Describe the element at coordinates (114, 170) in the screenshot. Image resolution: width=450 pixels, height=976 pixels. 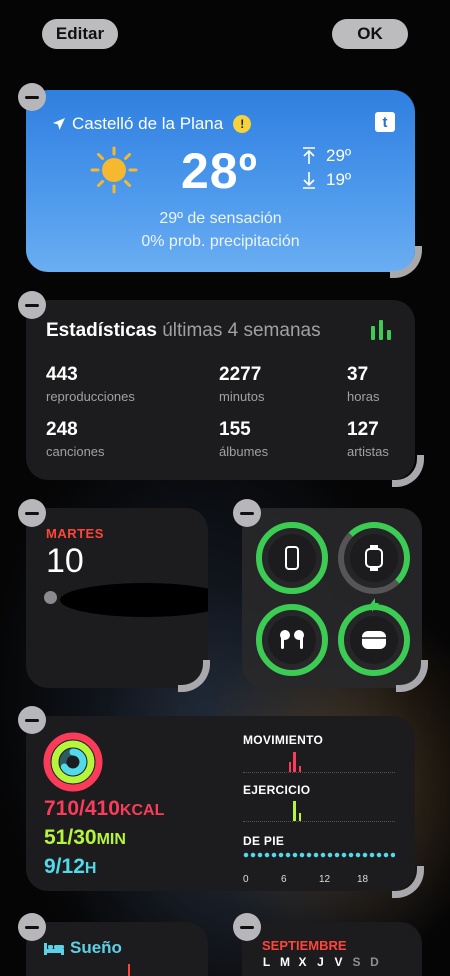
I see `sun-icon` at that location.